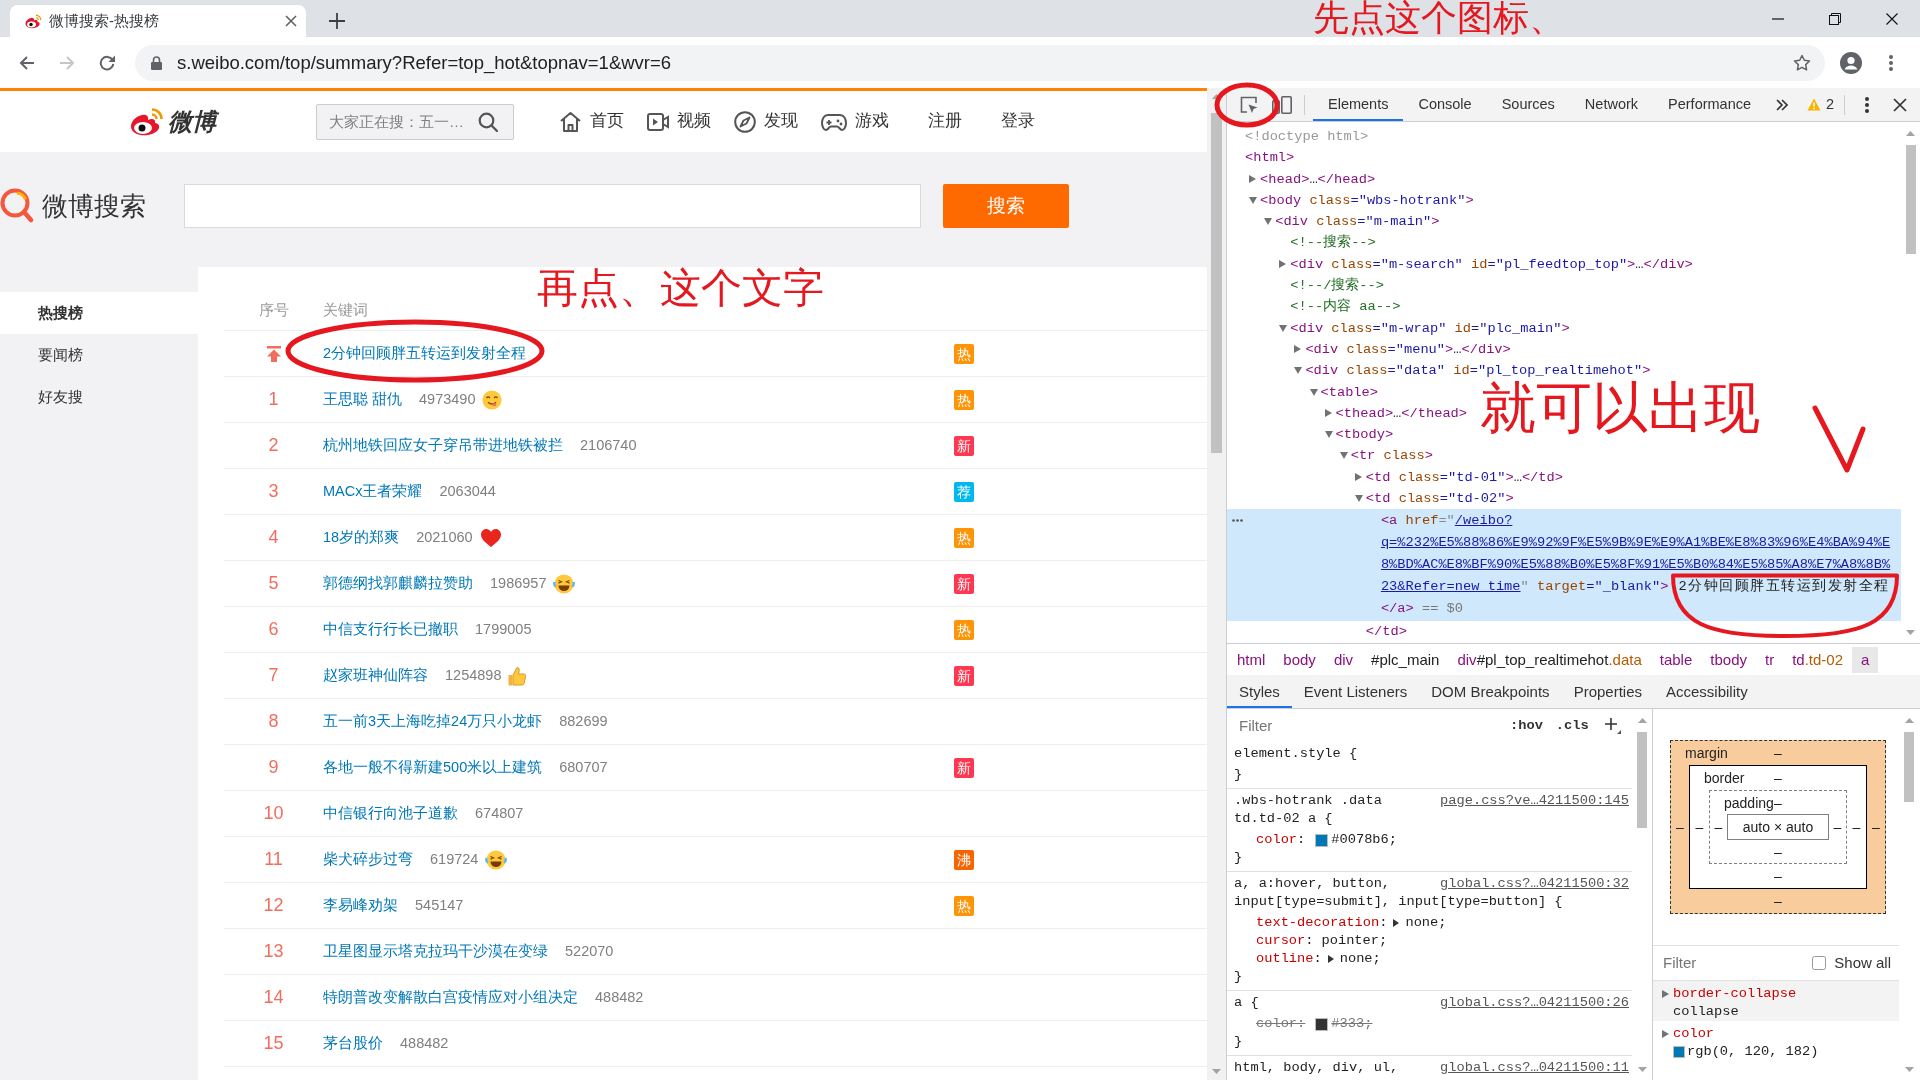 The image size is (1920, 1080). I want to click on keyword-link: 茅台股价, so click(353, 1043).